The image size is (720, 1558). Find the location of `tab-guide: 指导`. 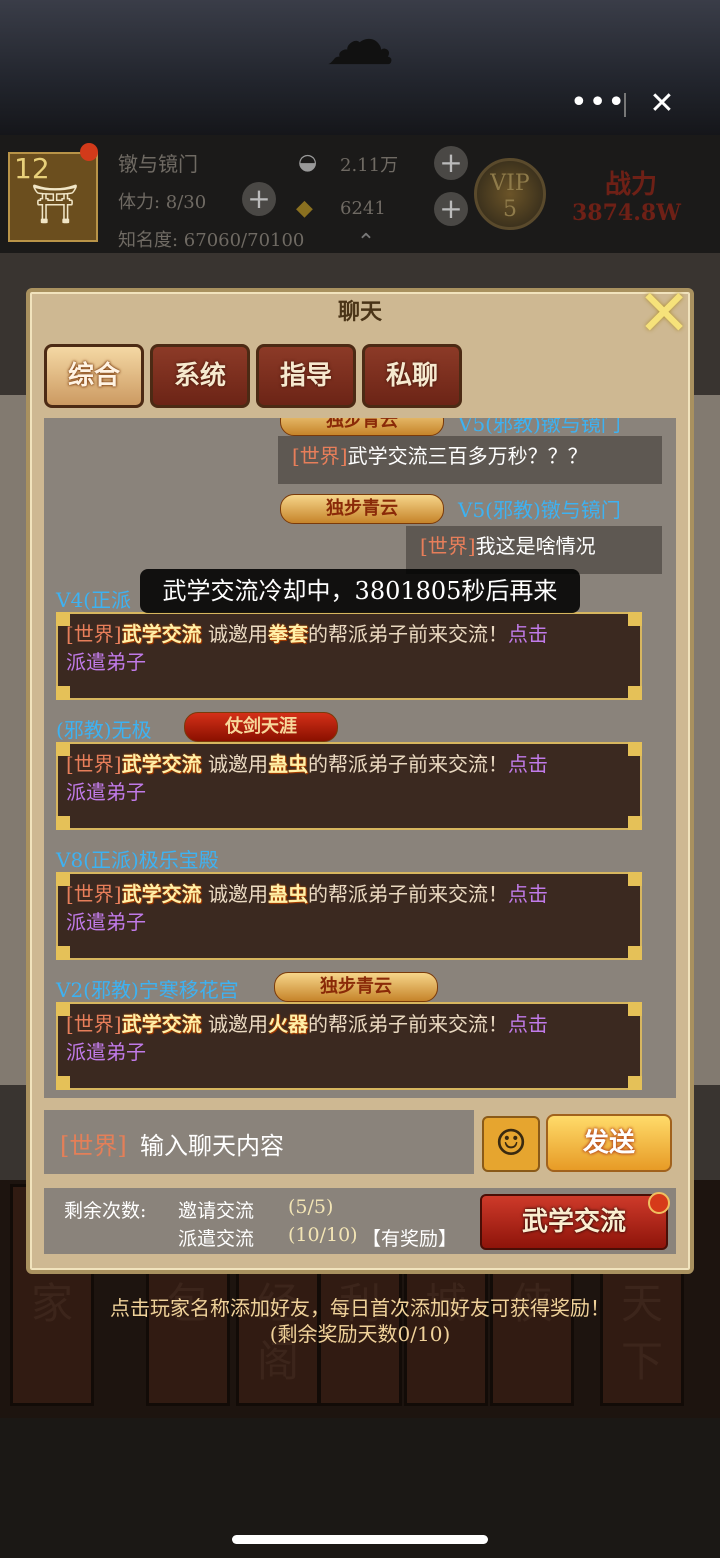

tab-guide: 指导 is located at coordinates (306, 376).